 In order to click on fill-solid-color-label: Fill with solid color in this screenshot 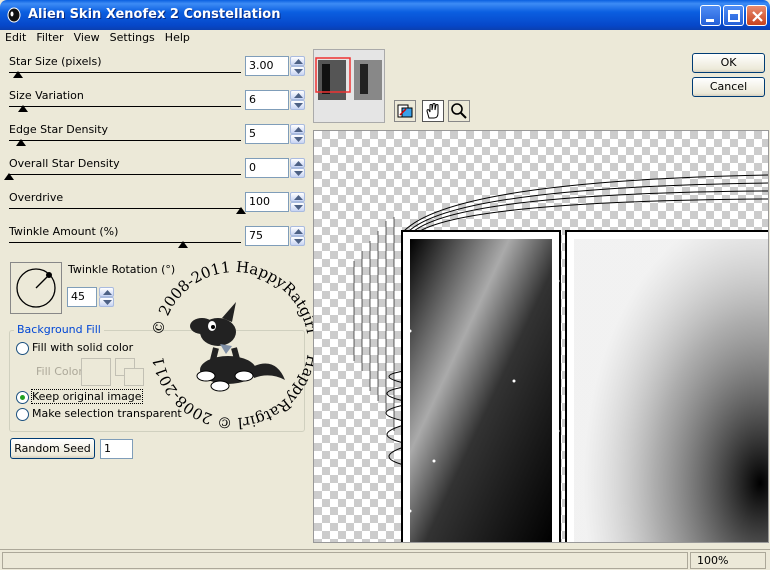, I will do `click(82, 347)`.